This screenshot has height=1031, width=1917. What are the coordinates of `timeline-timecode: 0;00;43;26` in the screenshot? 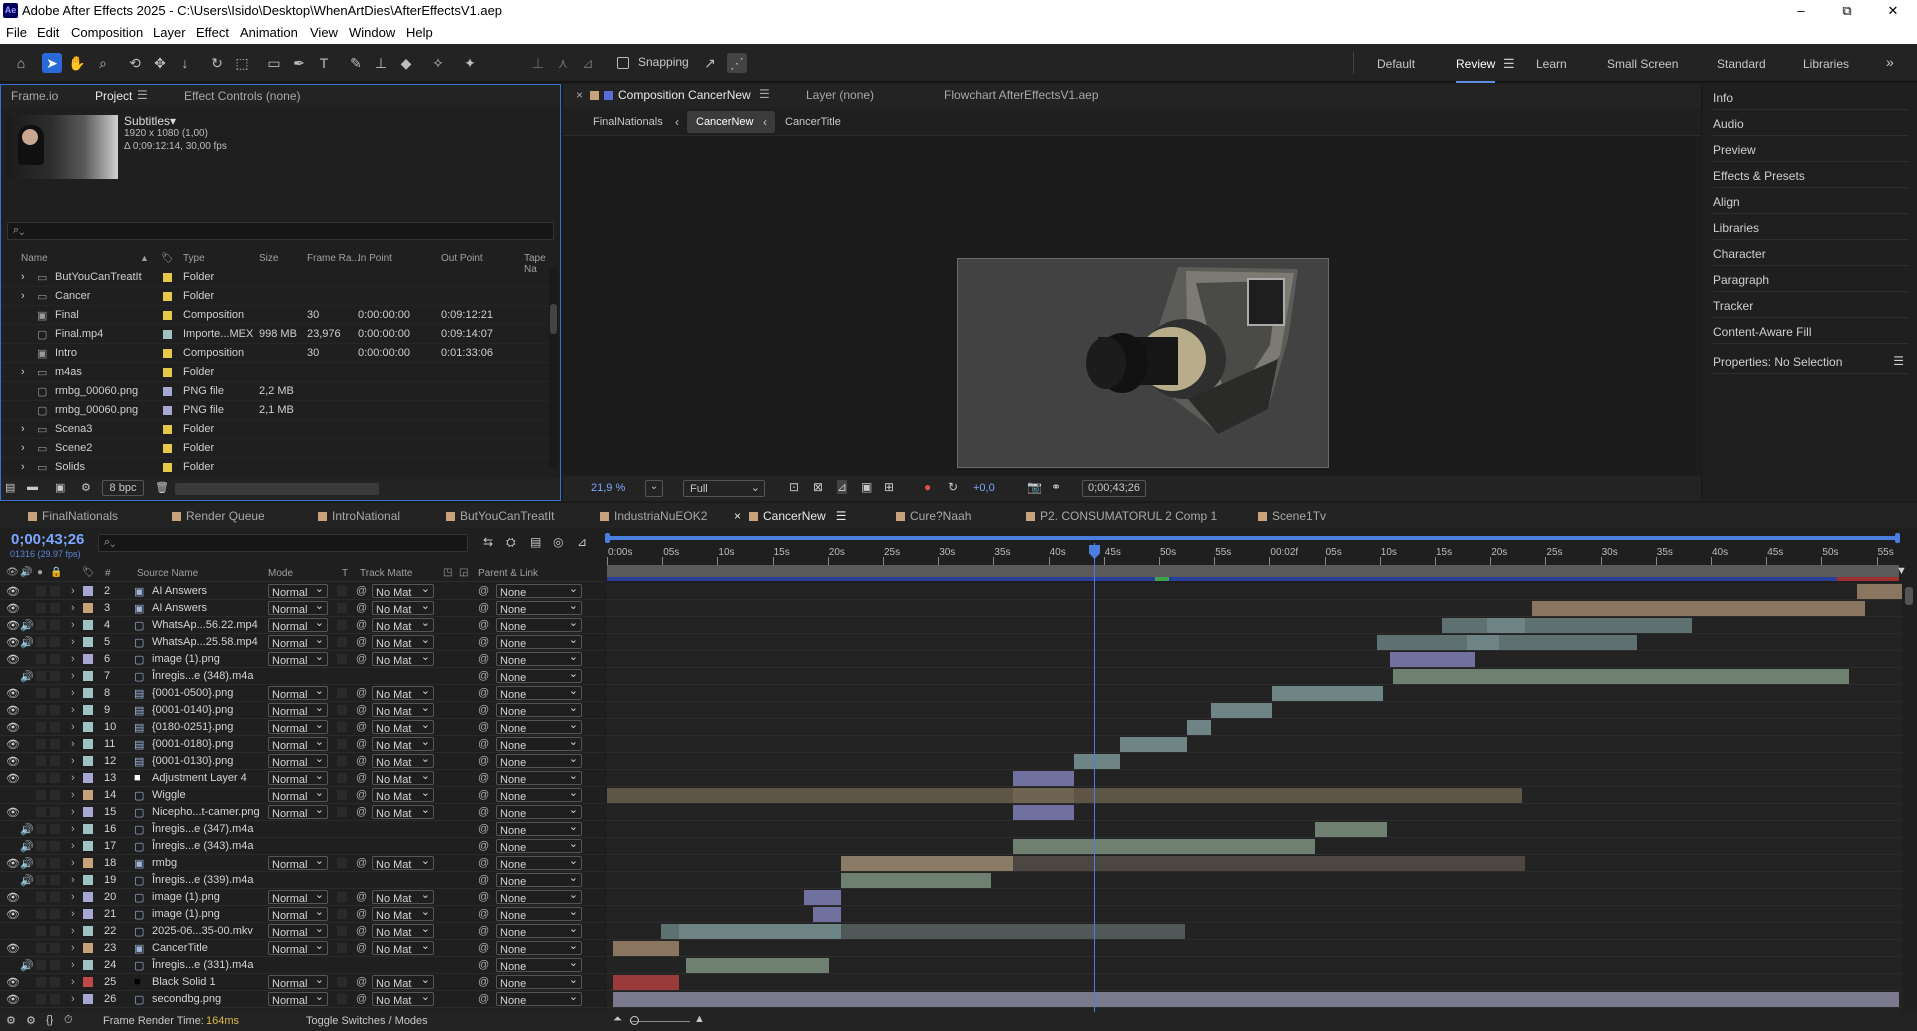 It's located at (47, 539).